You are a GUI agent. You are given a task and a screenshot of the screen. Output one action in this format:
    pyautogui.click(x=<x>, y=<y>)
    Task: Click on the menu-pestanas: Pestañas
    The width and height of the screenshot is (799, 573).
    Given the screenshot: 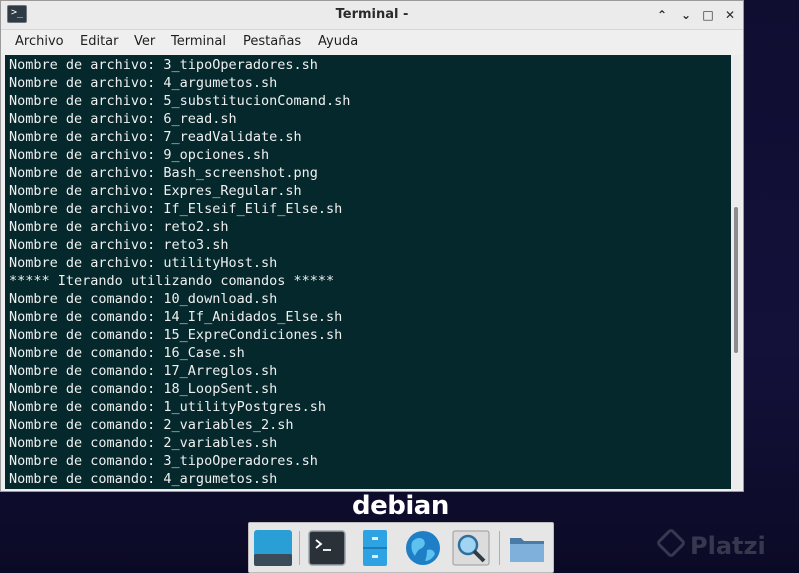 What is the action you would take?
    pyautogui.click(x=272, y=42)
    